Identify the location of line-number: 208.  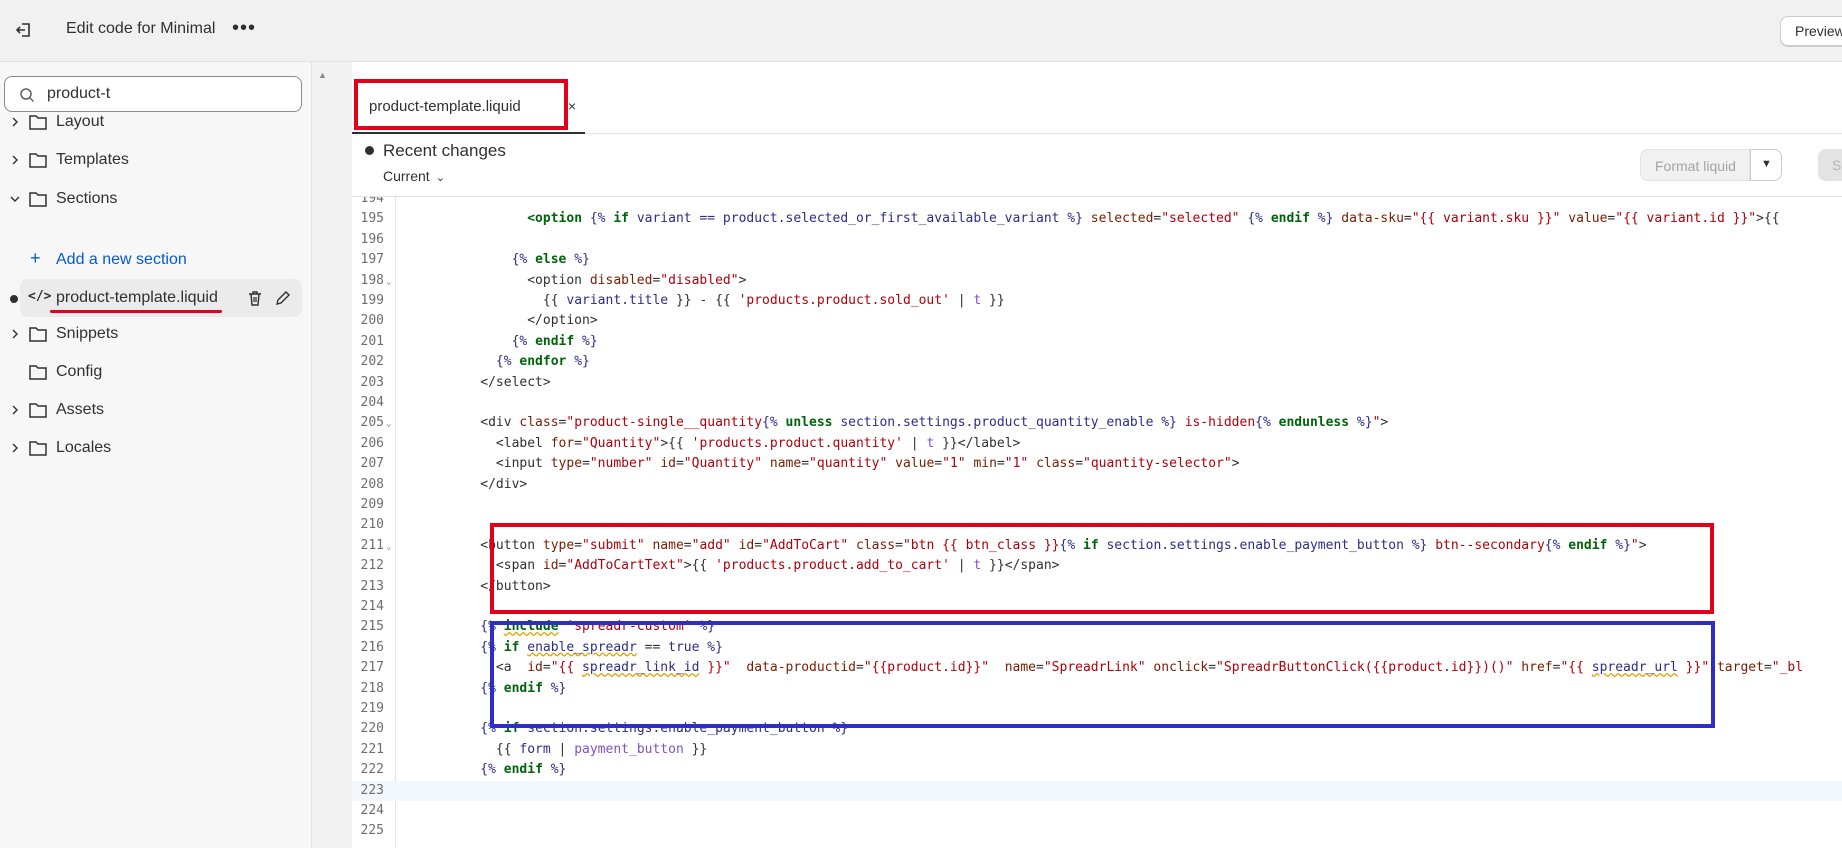
(372, 484).